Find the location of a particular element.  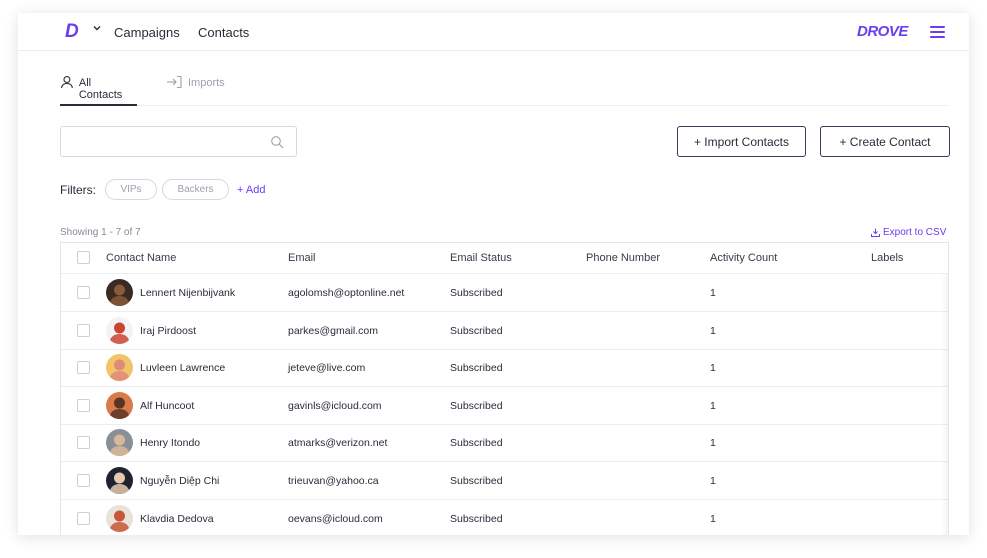

contact-email: agolomsh@optonline.net is located at coordinates (346, 293).